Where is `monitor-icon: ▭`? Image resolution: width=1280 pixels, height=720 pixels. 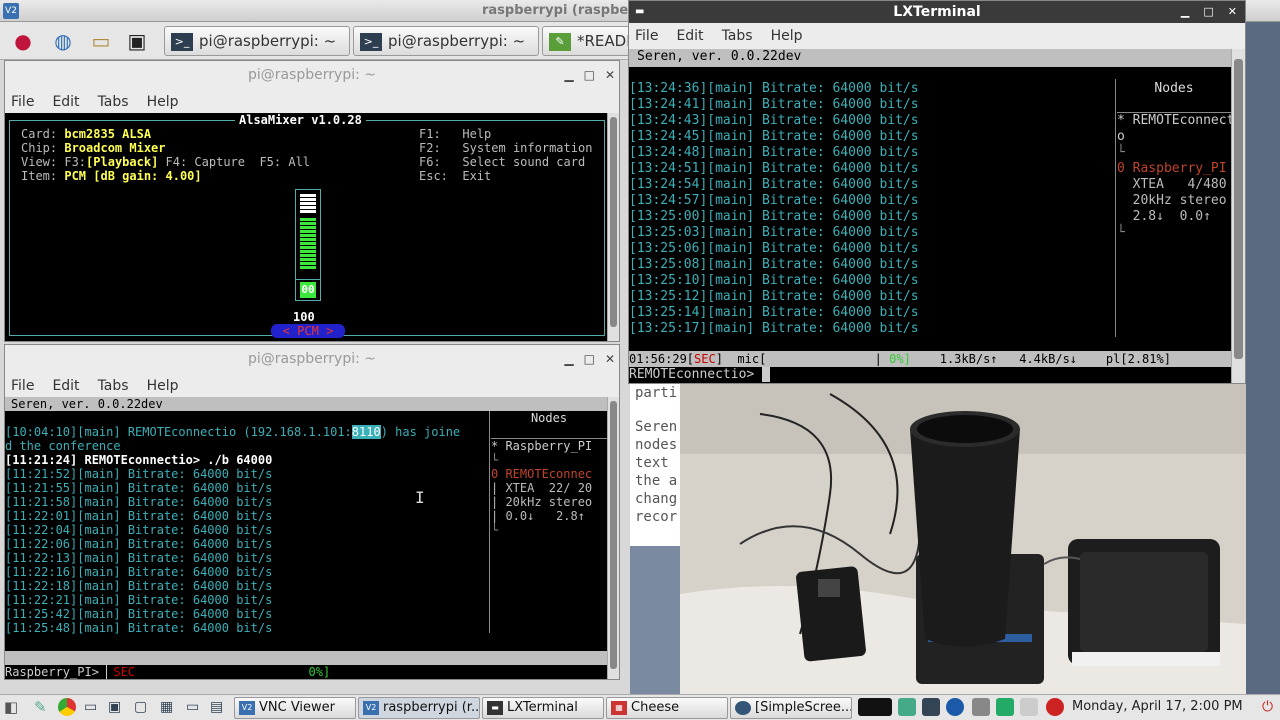 monitor-icon: ▭ is located at coordinates (192, 707).